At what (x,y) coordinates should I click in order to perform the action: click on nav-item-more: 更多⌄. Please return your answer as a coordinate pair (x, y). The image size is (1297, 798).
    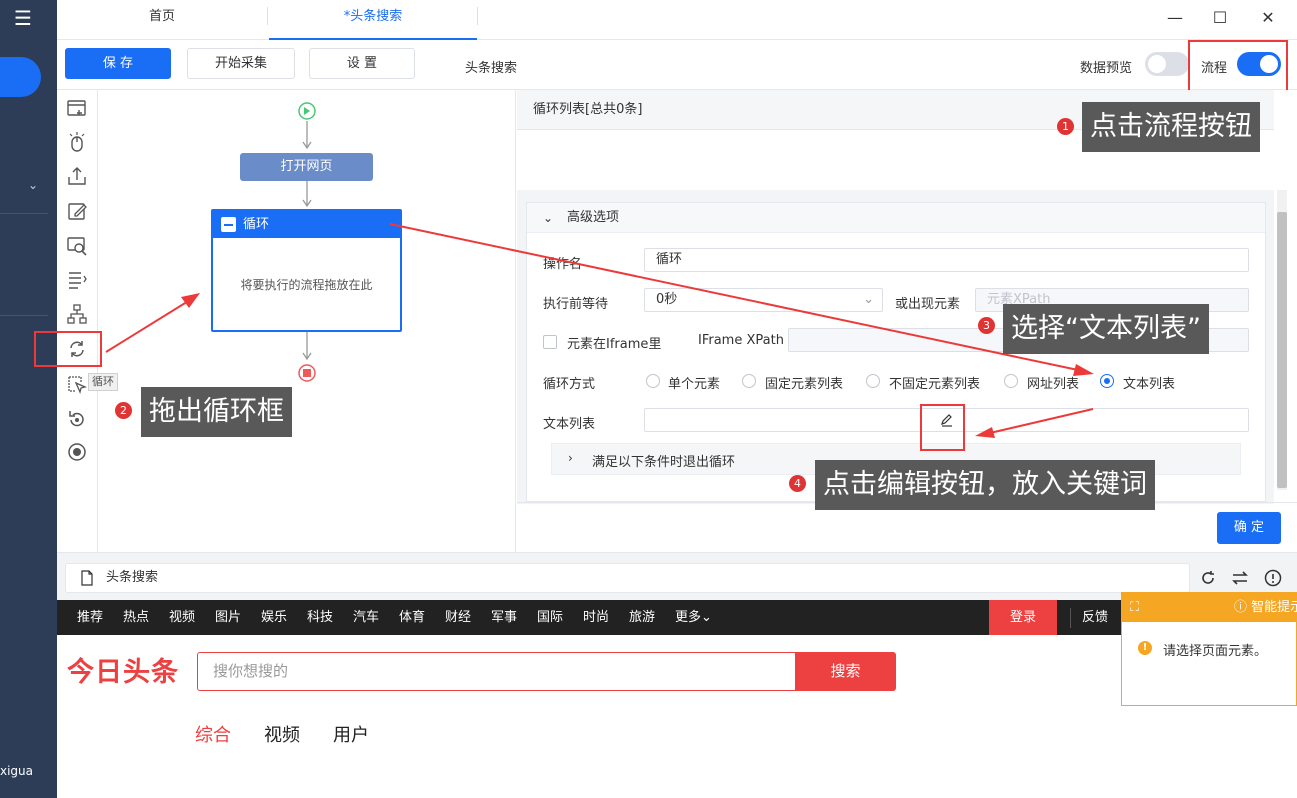
    Looking at the image, I should click on (693, 617).